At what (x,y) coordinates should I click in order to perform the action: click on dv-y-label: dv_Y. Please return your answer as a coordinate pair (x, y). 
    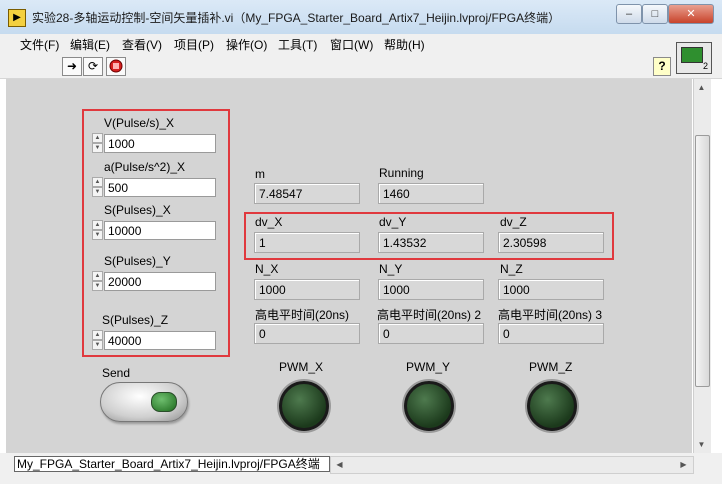
    Looking at the image, I should click on (393, 222).